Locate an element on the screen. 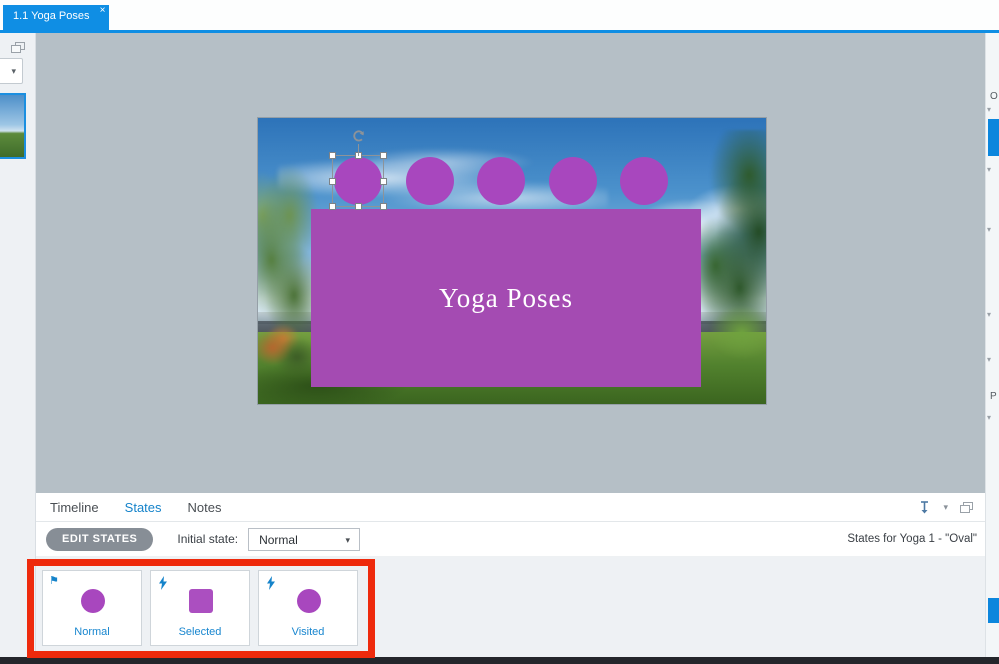 Image resolution: width=999 pixels, height=664 pixels. state-card-visited: Visited is located at coordinates (308, 608).